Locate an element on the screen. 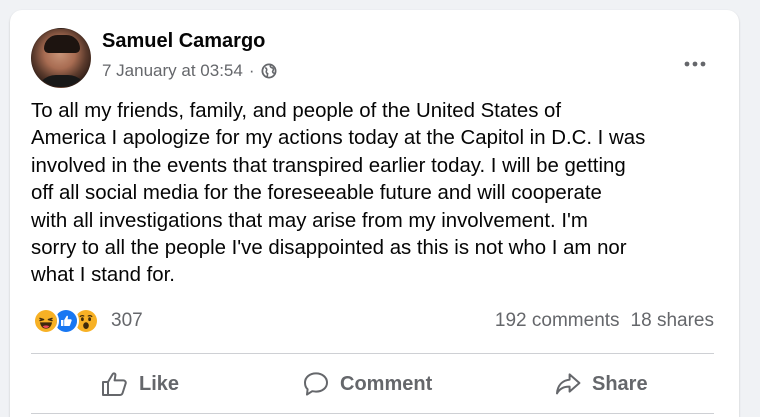 The width and height of the screenshot is (760, 417). share-button: Share is located at coordinates (601, 384).